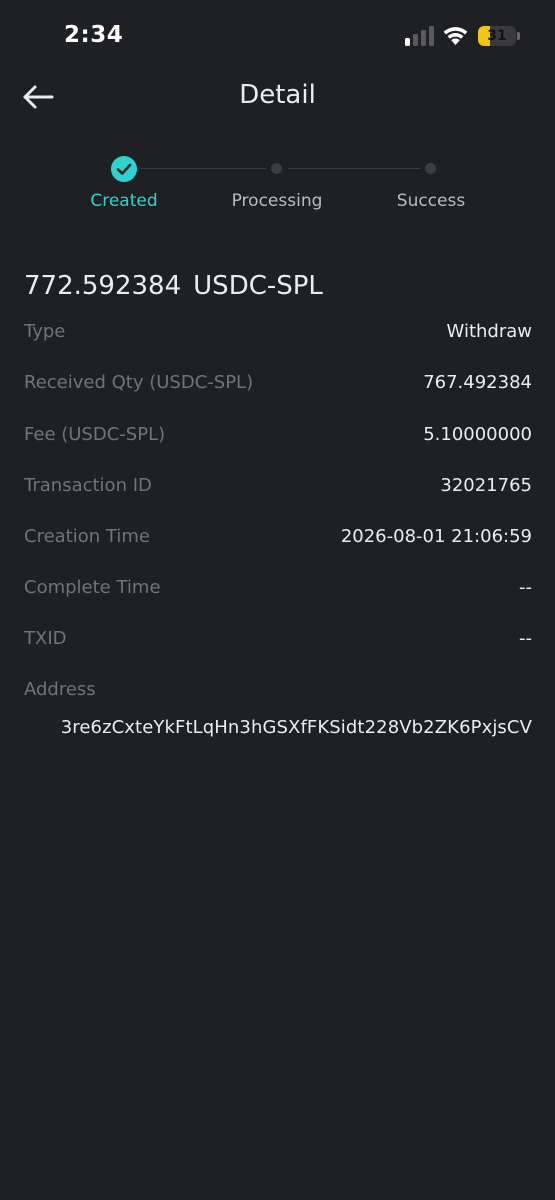 Image resolution: width=555 pixels, height=1200 pixels. I want to click on detail-row-fee: Fee (USDC-SPL) 5.10000000, so click(278, 439).